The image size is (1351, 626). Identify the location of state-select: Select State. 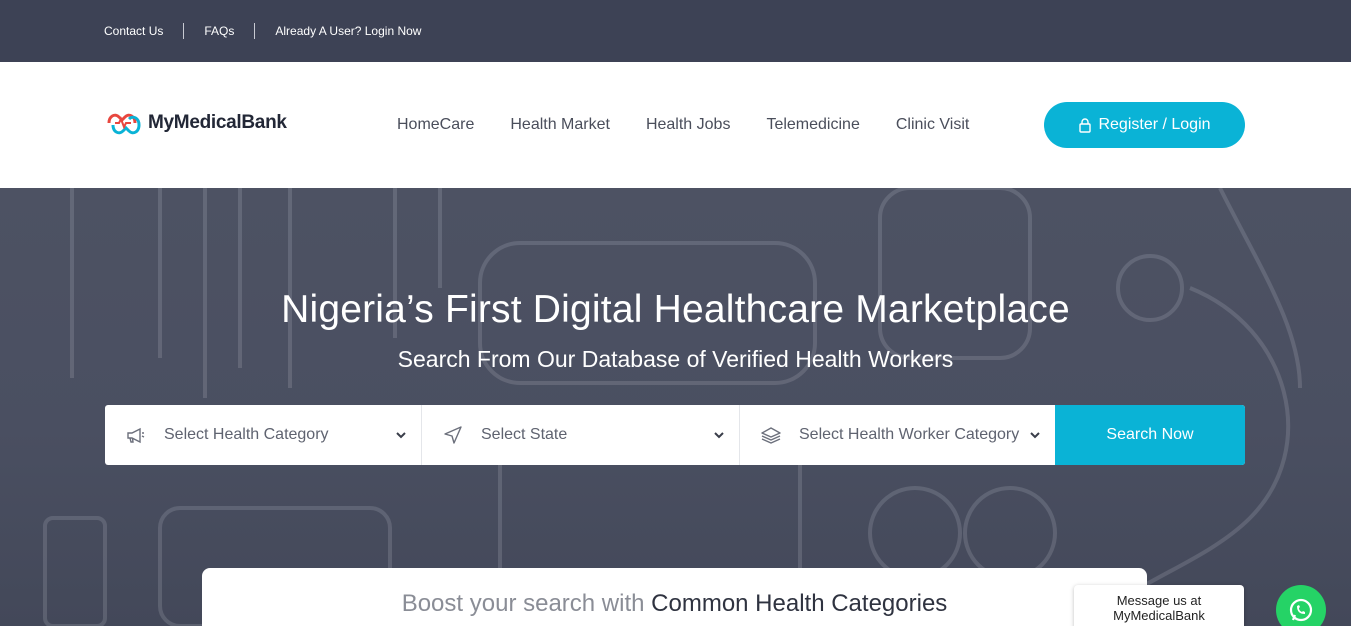
(581, 435).